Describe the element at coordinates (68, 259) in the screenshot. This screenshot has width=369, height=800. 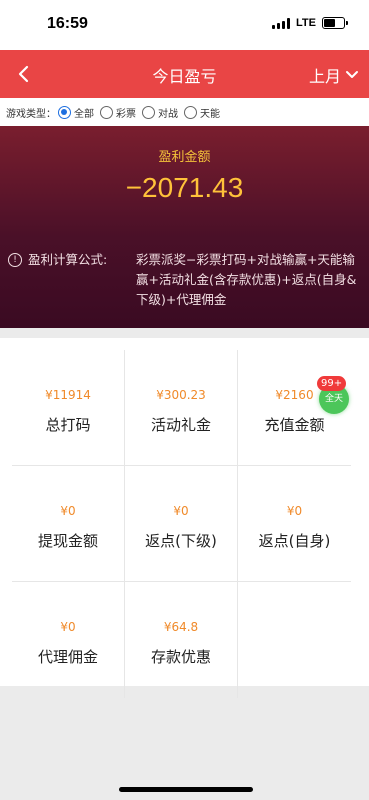
I see `formula-label: 盈利计算公式:` at that location.